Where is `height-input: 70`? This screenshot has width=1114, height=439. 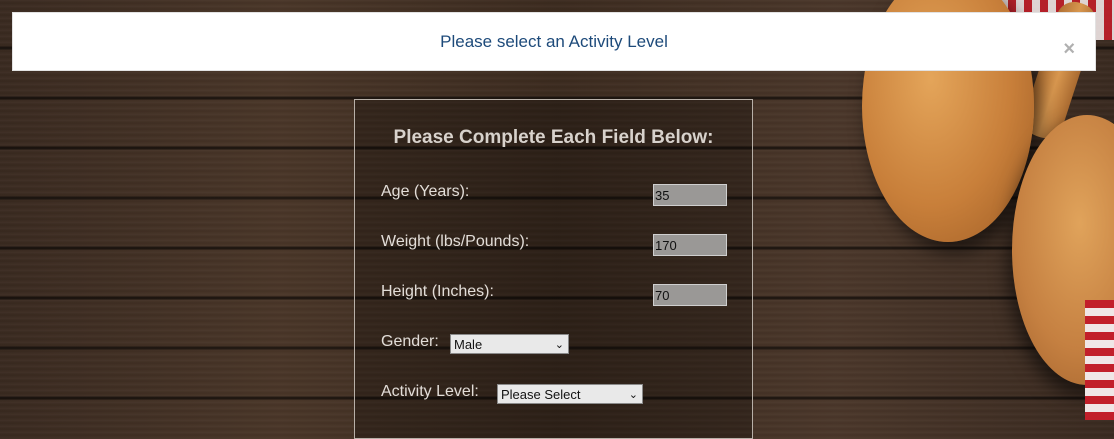
height-input: 70 is located at coordinates (690, 295).